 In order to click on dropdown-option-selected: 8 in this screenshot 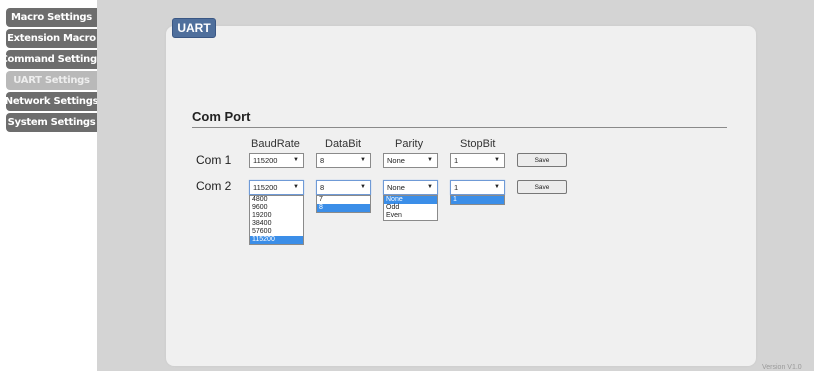, I will do `click(343, 208)`.